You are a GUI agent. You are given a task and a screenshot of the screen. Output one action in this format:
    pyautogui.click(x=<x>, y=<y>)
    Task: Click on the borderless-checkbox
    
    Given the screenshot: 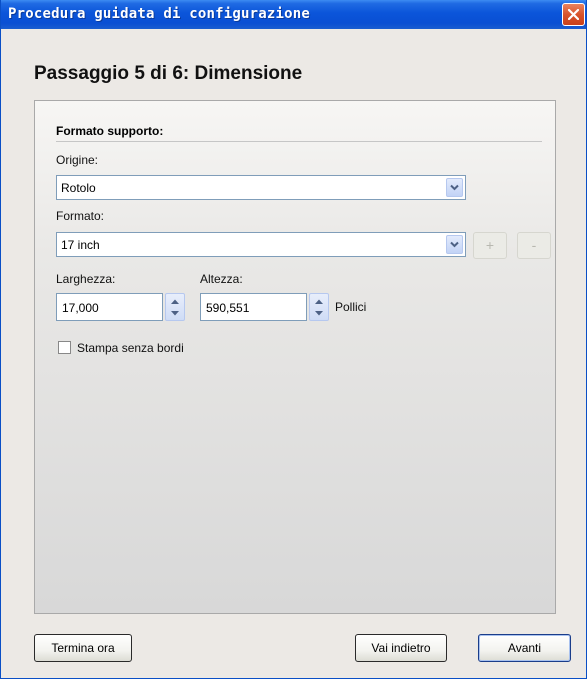 What is the action you would take?
    pyautogui.click(x=64, y=347)
    